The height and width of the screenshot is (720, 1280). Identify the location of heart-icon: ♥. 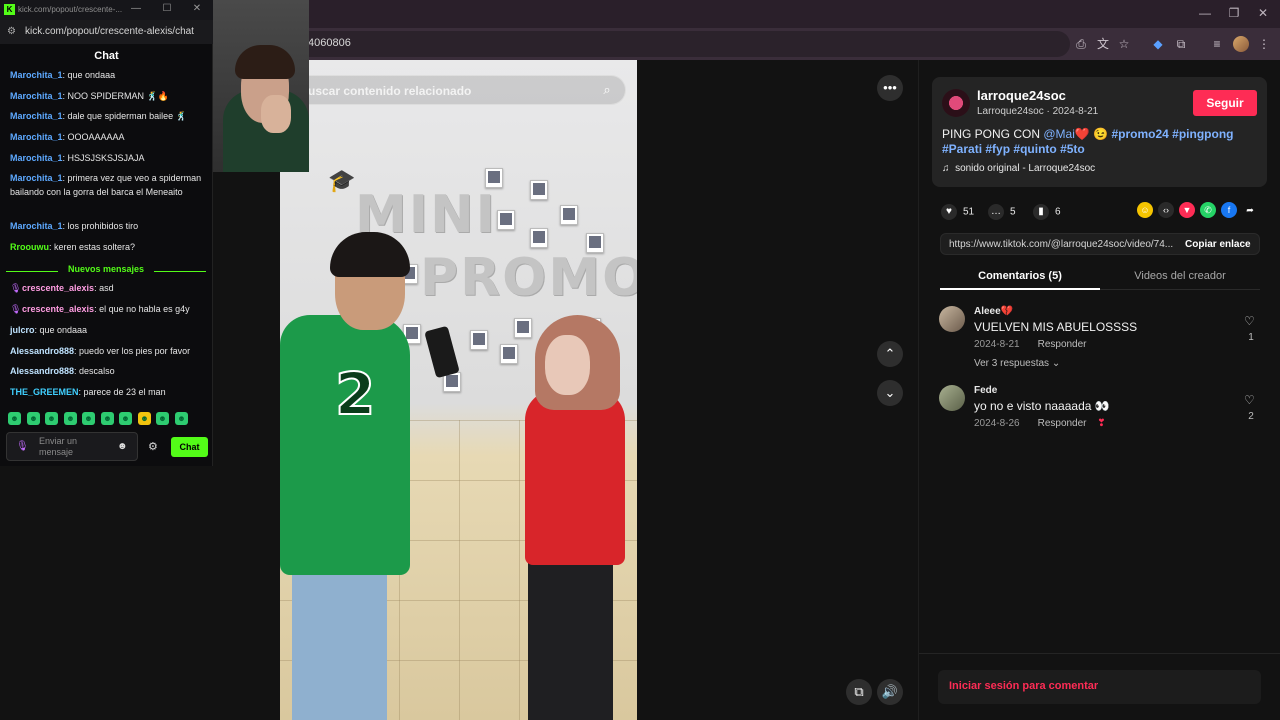
(949, 212).